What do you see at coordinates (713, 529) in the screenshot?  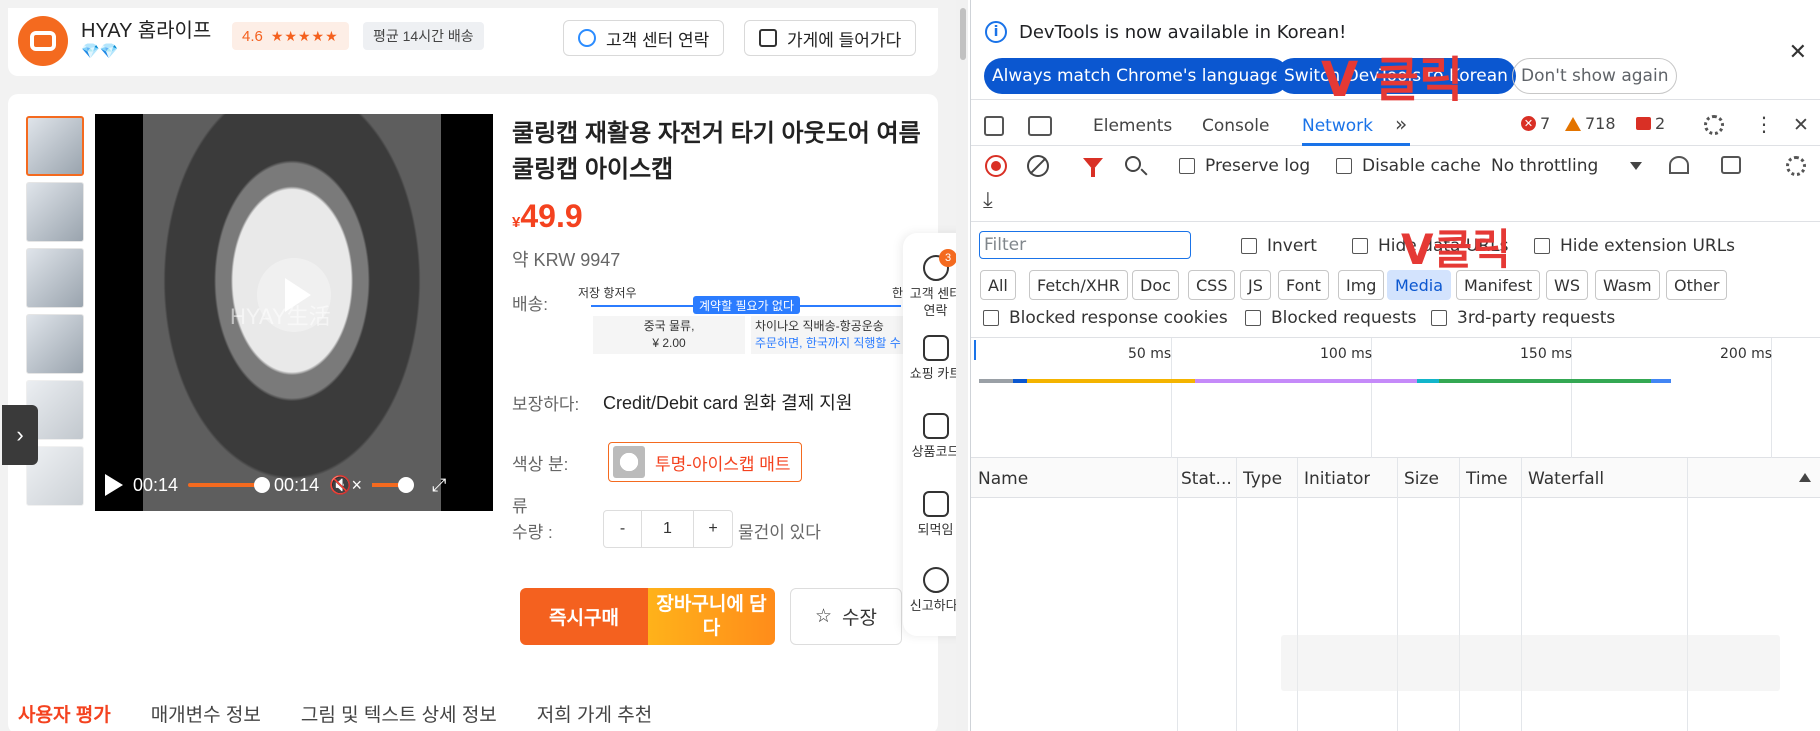 I see `qty-plus-button: +` at bounding box center [713, 529].